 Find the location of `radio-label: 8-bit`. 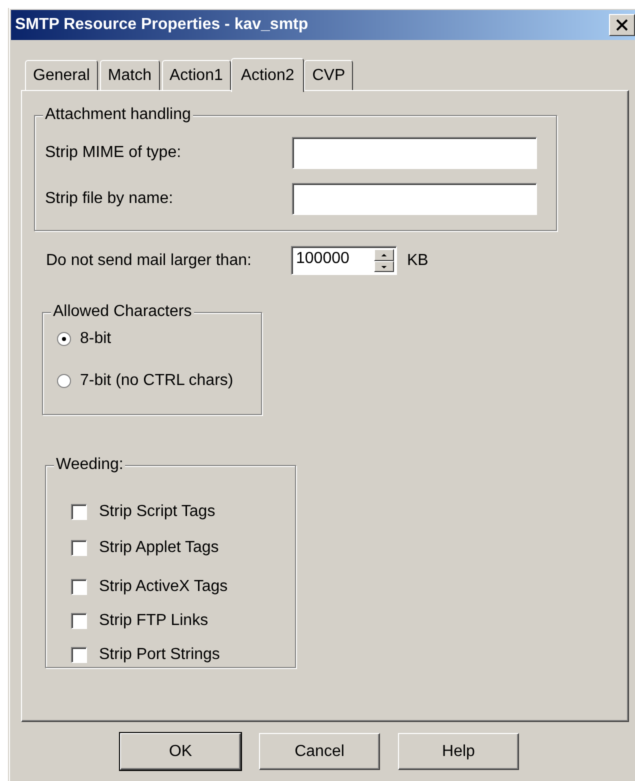

radio-label: 8-bit is located at coordinates (96, 339).